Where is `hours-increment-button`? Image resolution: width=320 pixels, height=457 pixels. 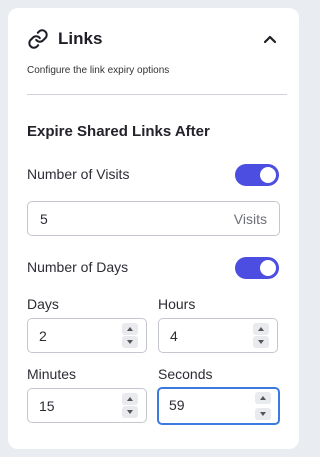 hours-increment-button is located at coordinates (261, 329).